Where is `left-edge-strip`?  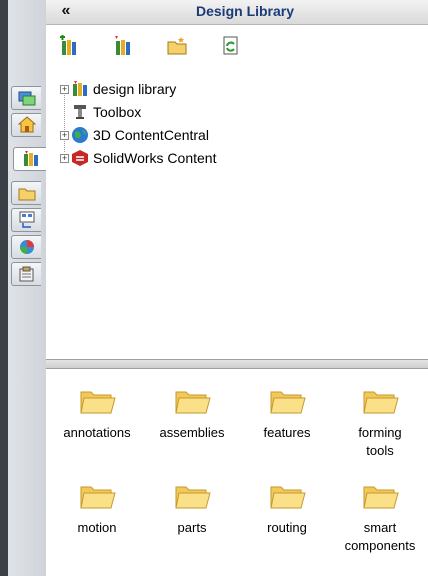 left-edge-strip is located at coordinates (4, 288).